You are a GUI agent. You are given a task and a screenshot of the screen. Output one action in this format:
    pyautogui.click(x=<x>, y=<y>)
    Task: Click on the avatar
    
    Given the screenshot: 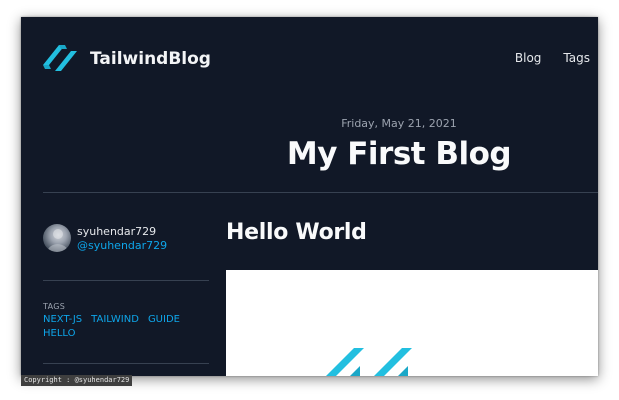 What is the action you would take?
    pyautogui.click(x=57, y=238)
    